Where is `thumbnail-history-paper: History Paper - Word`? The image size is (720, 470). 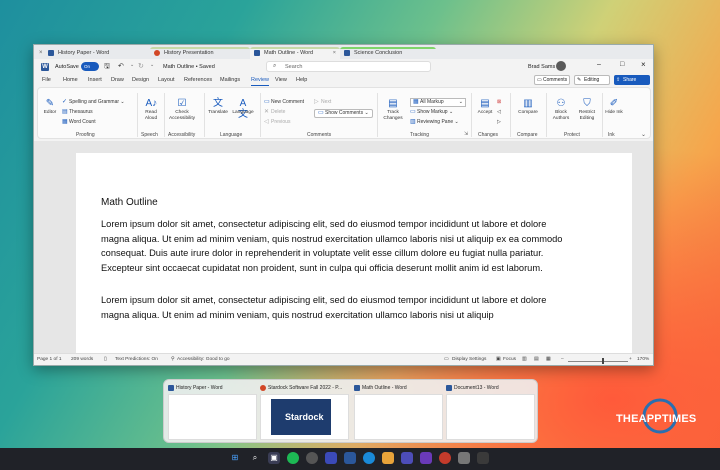
thumbnail-history-paper: History Paper - Word is located at coordinates (212, 412).